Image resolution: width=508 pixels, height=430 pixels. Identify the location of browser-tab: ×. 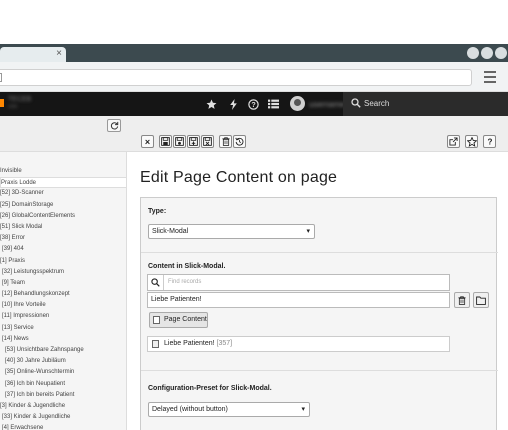
(33, 54).